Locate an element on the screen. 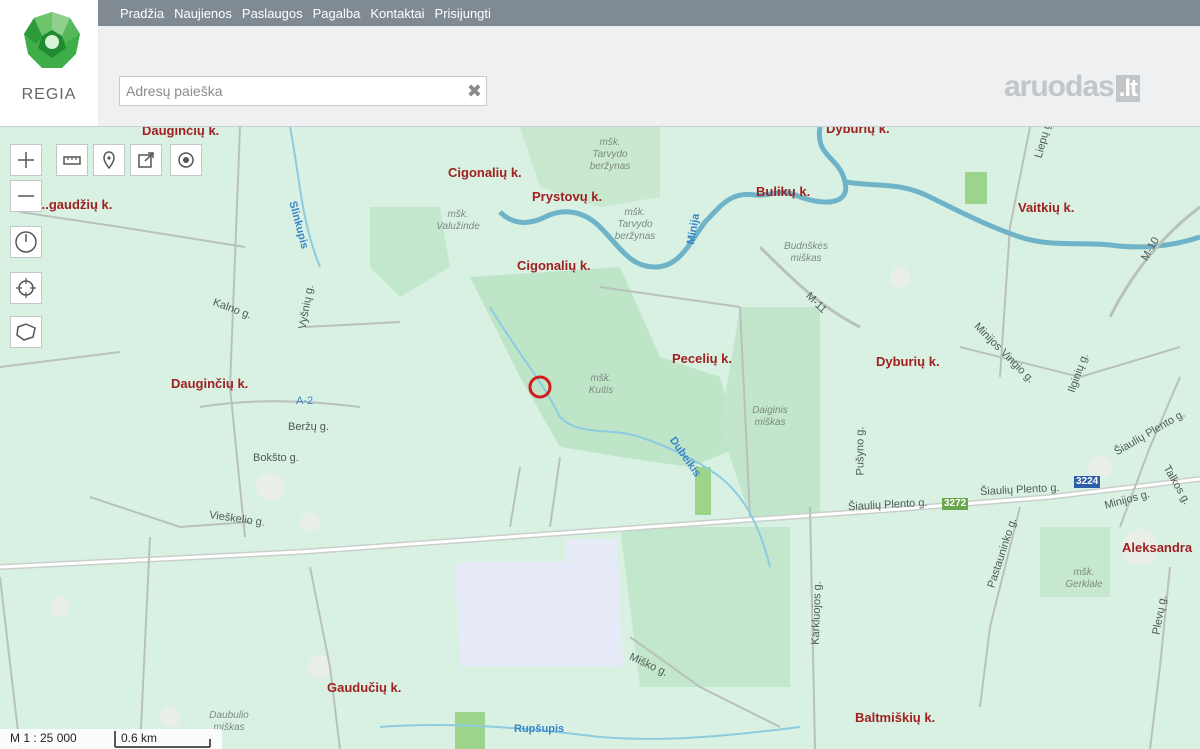 The image size is (1200, 749). zoom-out-button is located at coordinates (26, 196).